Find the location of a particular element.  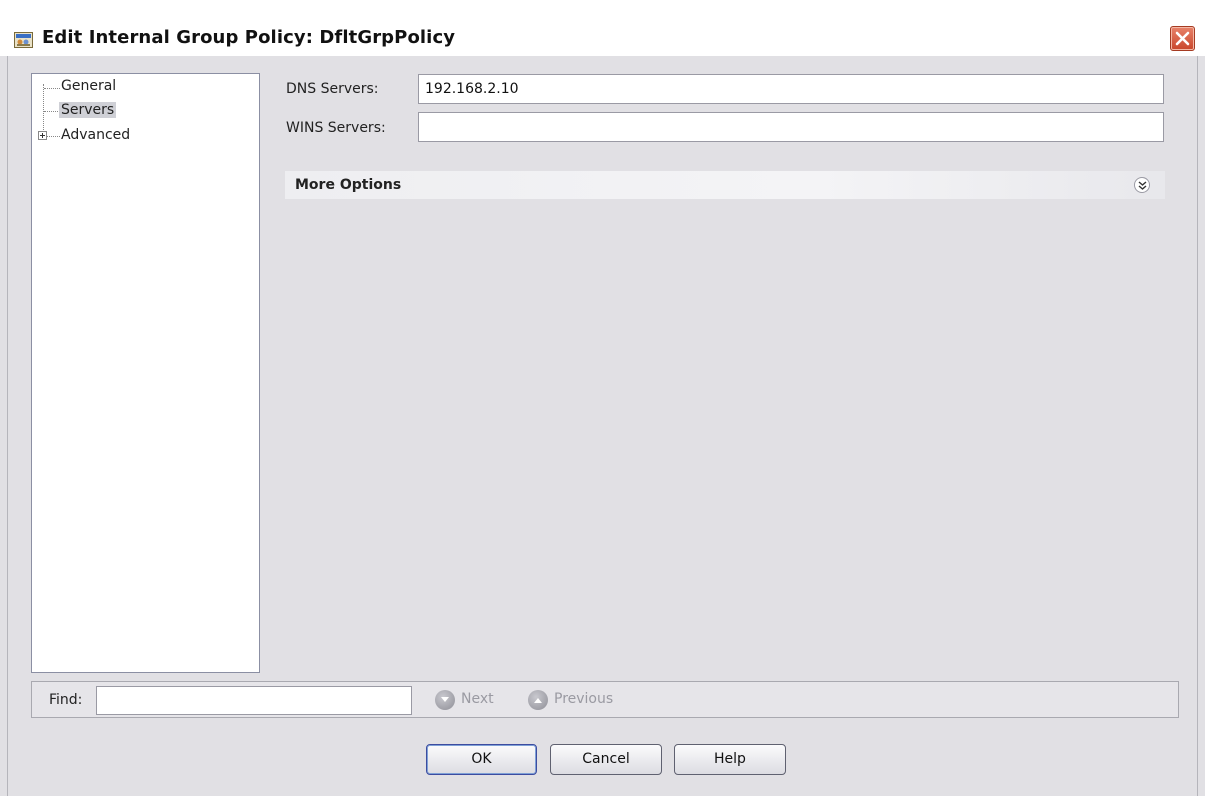

group-policy-icon is located at coordinates (24, 40).